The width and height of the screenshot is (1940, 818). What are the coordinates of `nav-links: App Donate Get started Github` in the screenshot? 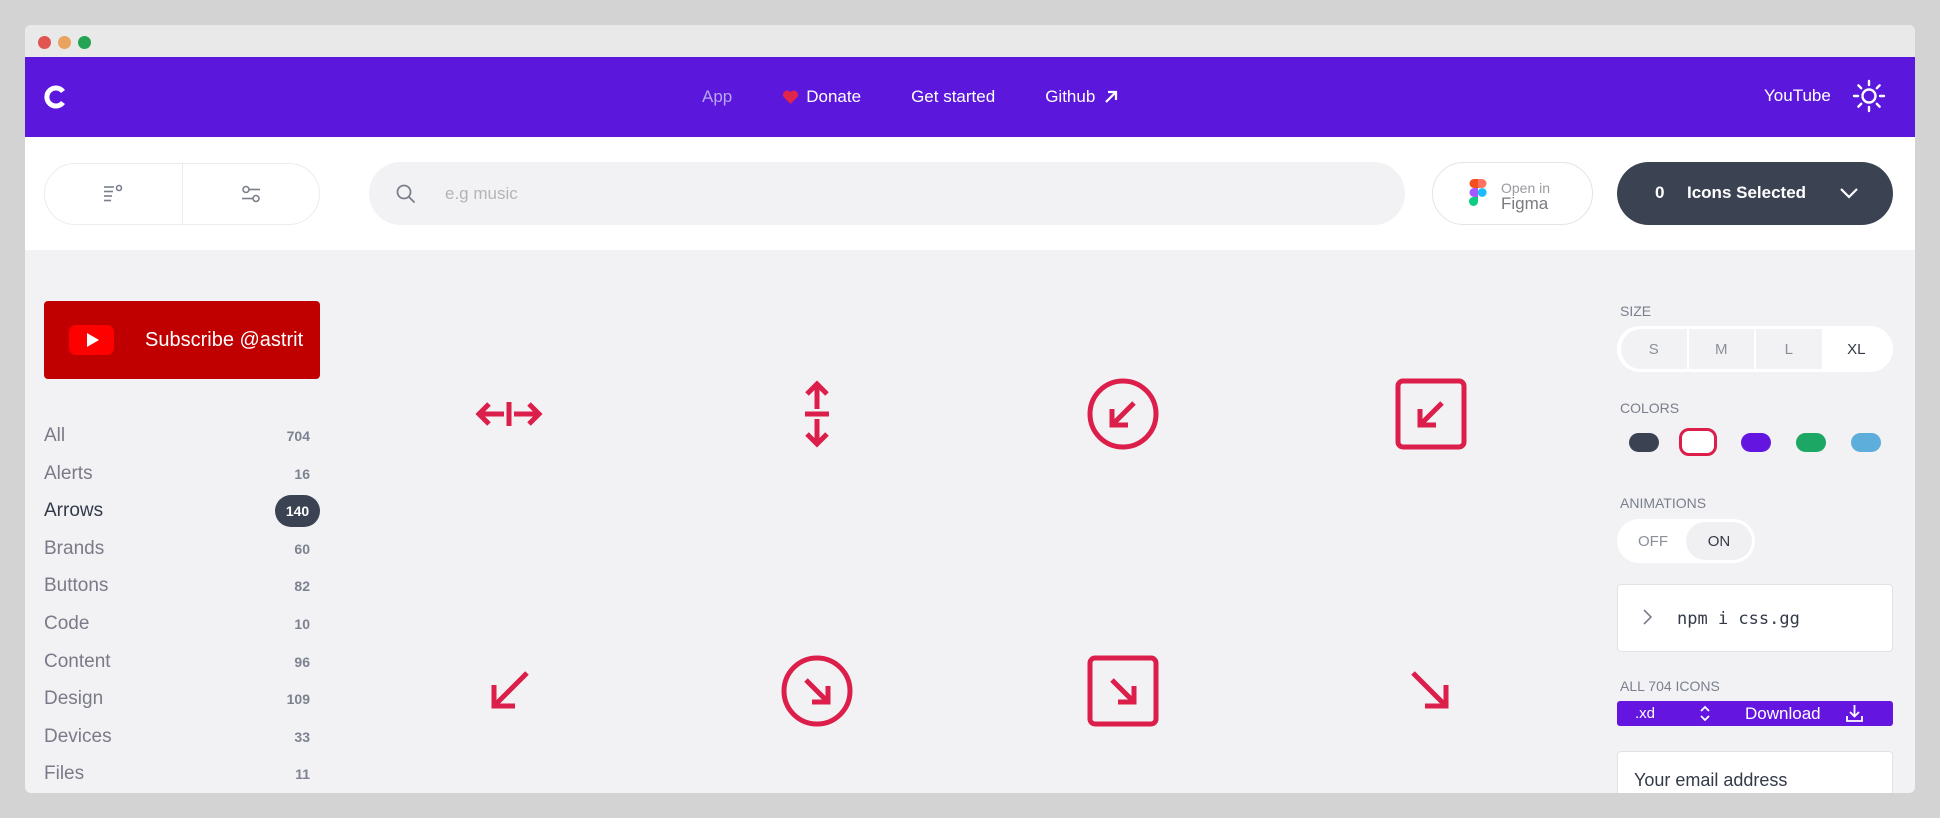 It's located at (935, 97).